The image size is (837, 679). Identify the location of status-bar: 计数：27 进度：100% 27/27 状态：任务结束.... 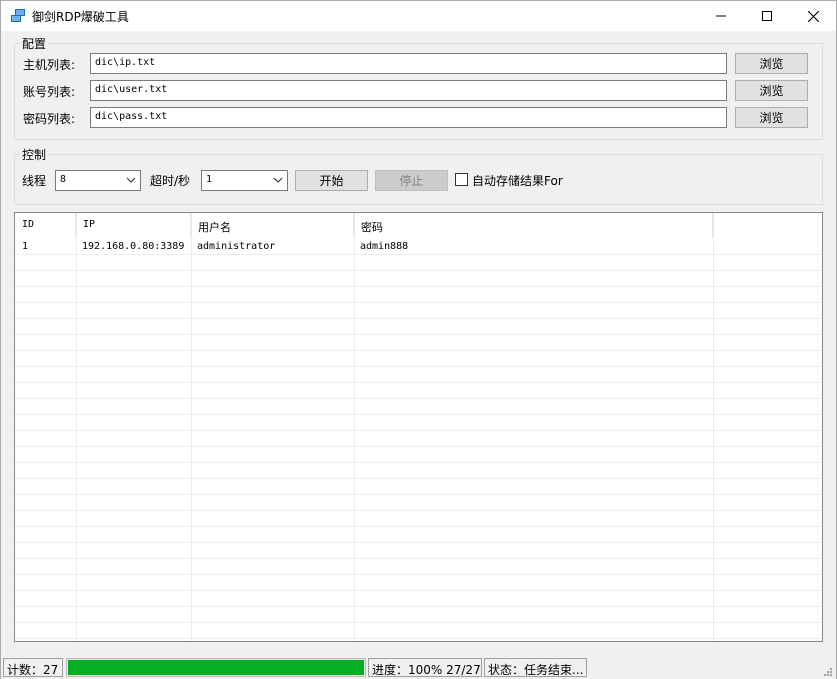
(418, 667).